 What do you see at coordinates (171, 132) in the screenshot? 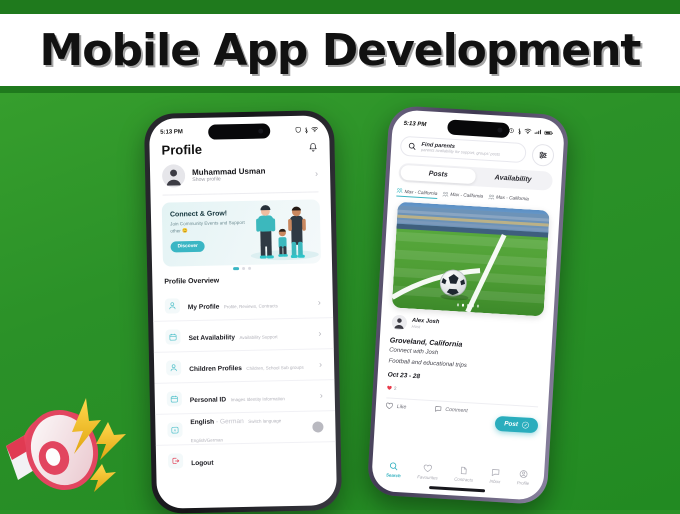
I see `left-status-time: 5:13 PM` at bounding box center [171, 132].